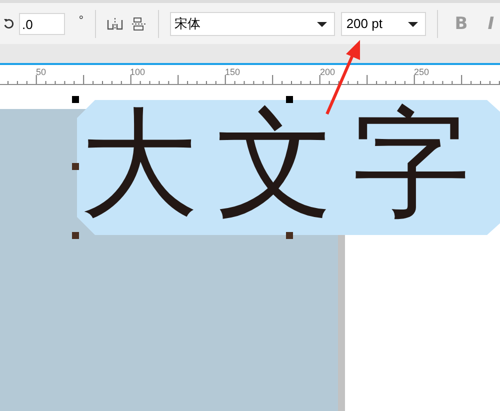 Image resolution: width=500 pixels, height=411 pixels. What do you see at coordinates (42, 23) in the screenshot?
I see `rotation-input: .0` at bounding box center [42, 23].